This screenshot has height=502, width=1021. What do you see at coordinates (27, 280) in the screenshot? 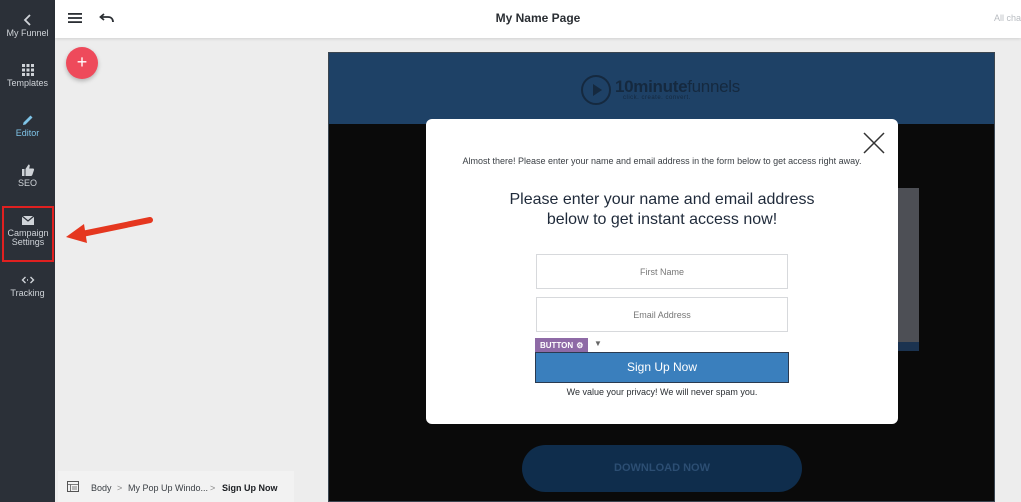
I see `code-icon` at bounding box center [27, 280].